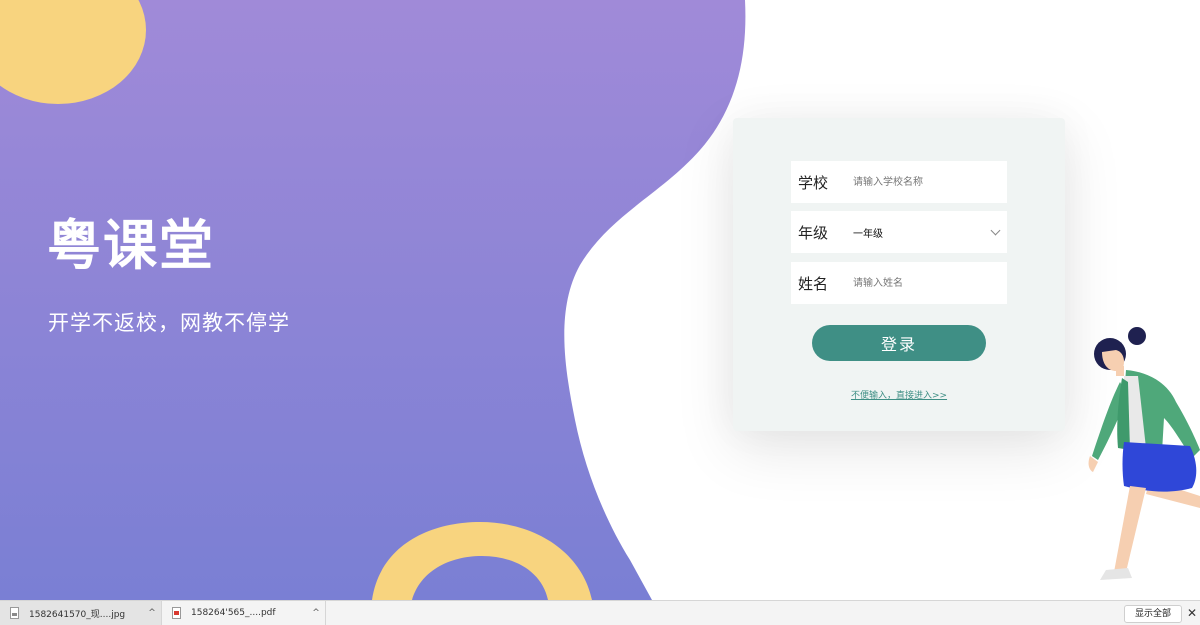 The height and width of the screenshot is (625, 1200). I want to click on walking-woman-illustration, so click(1144, 453).